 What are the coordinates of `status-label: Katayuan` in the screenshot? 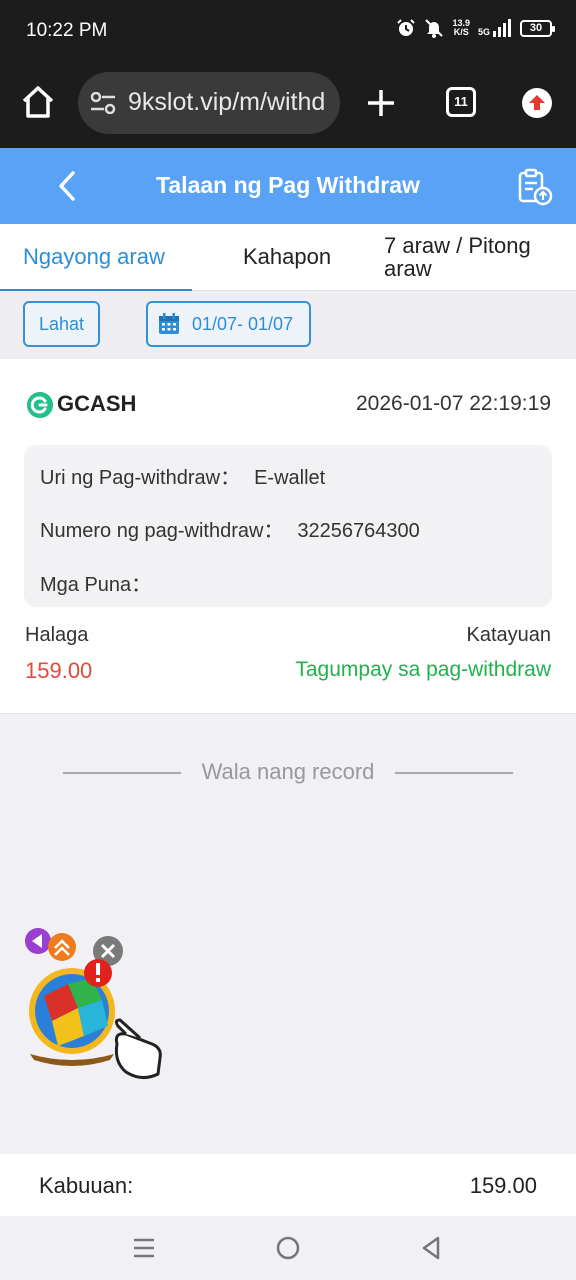 It's located at (508, 635).